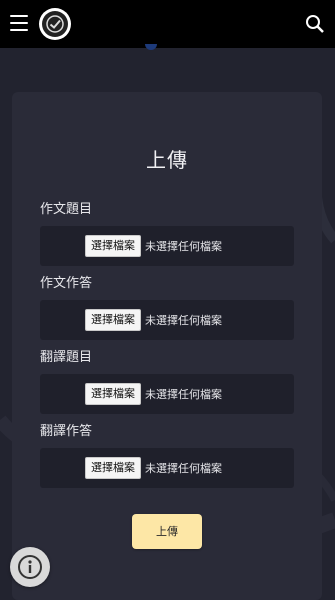 The height and width of the screenshot is (600, 335). What do you see at coordinates (167, 24) in the screenshot?
I see `top-app-bar` at bounding box center [167, 24].